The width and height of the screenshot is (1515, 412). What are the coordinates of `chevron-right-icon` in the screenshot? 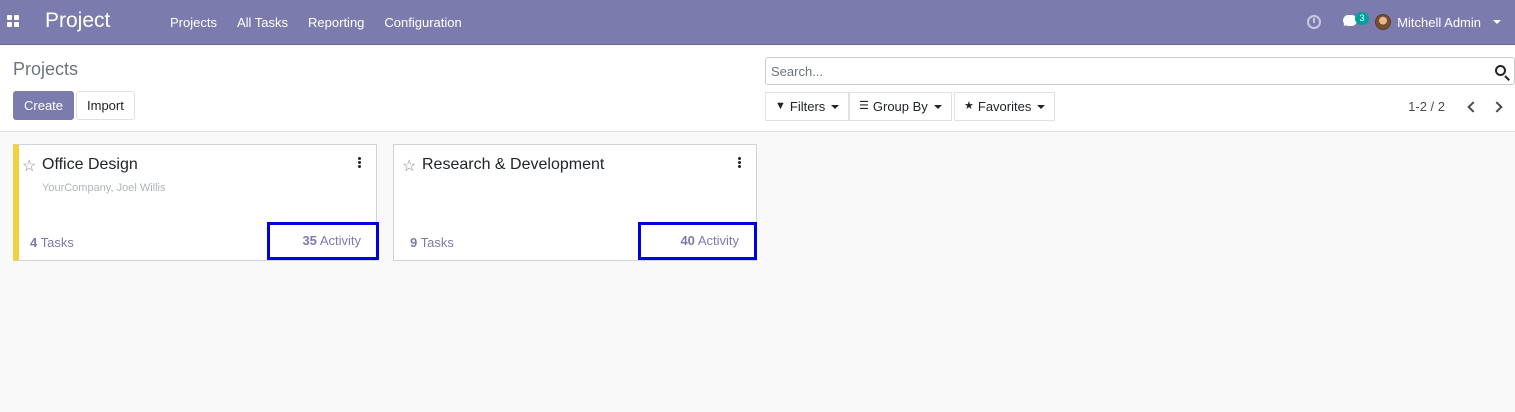 It's located at (1496, 106).